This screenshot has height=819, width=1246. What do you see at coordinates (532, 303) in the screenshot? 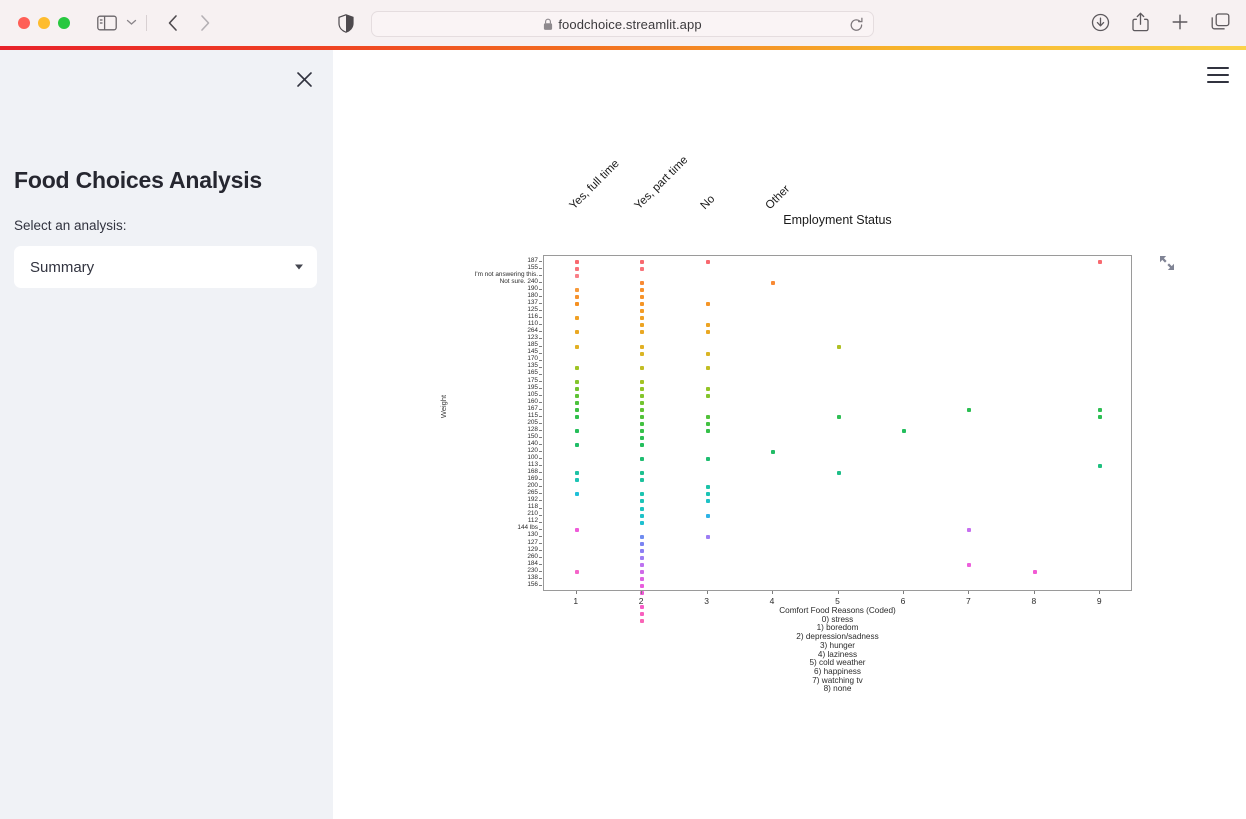
I see `y-axis-tick-label: 137` at bounding box center [532, 303].